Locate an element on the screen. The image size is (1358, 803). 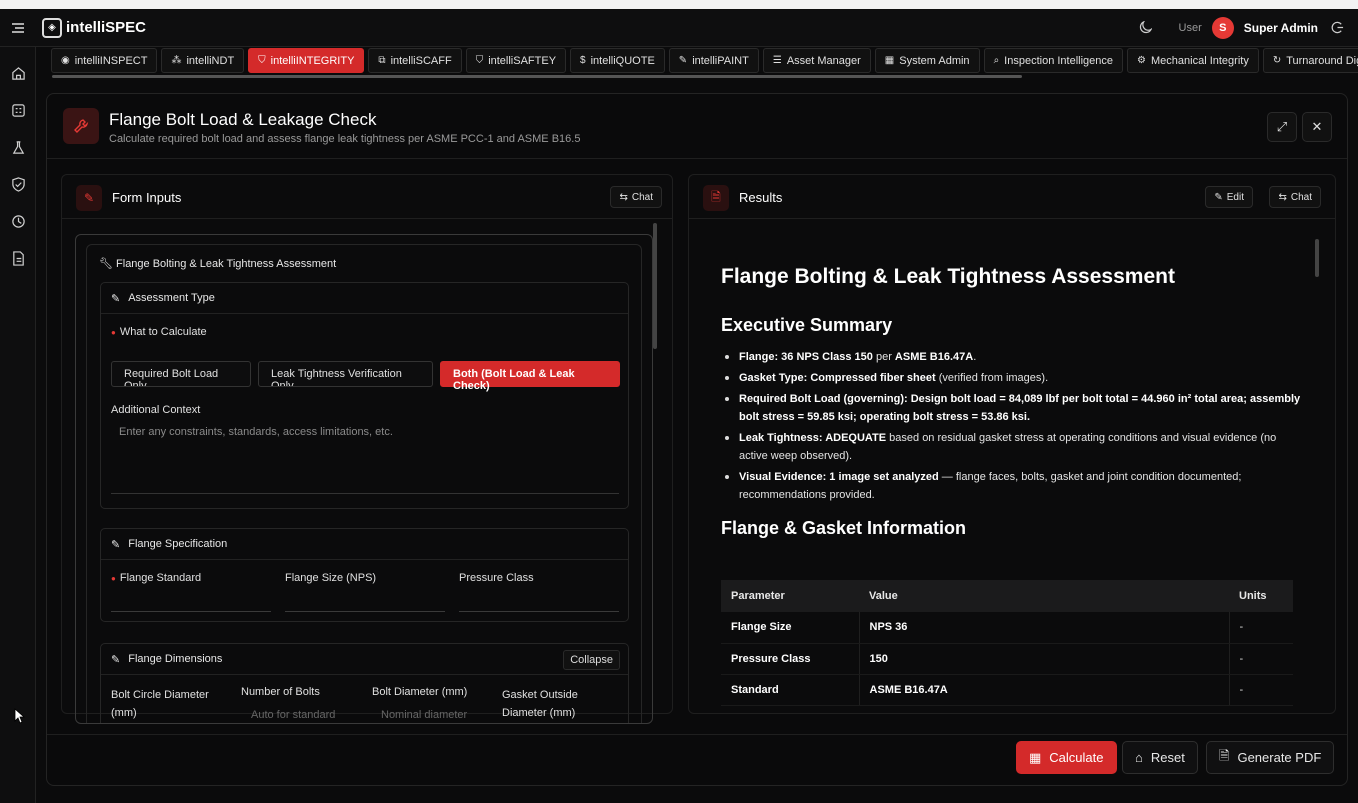
collapse-button: Collapse is located at coordinates (591, 660).